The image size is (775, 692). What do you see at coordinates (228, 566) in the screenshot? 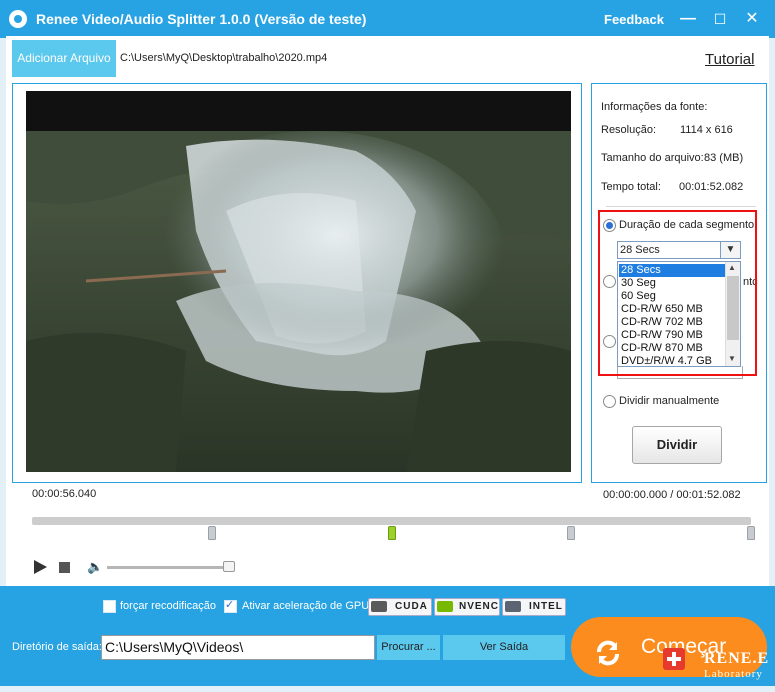
I see `volume-slider-knob` at bounding box center [228, 566].